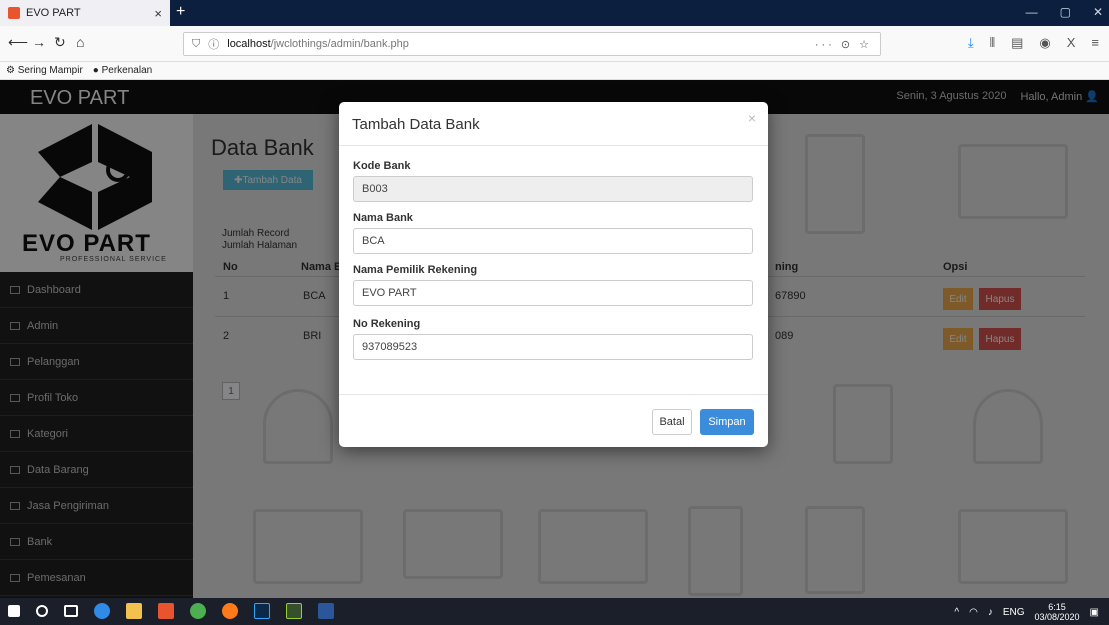  Describe the element at coordinates (122, 70) in the screenshot. I see `bookmark-perkenalan: ● Perkenalan` at that location.